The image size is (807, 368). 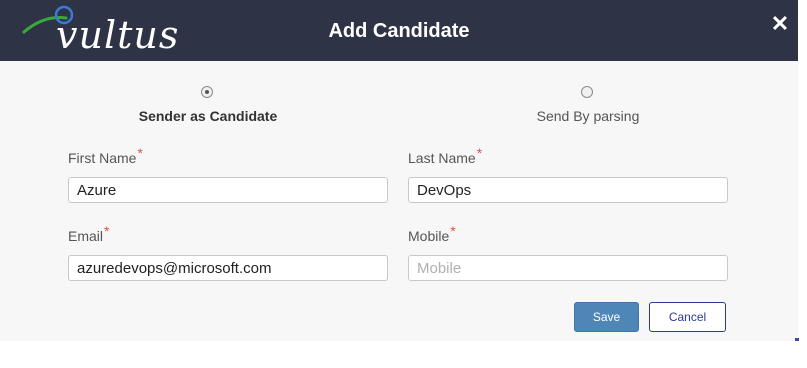 I want to click on save-button: Save, so click(x=606, y=317).